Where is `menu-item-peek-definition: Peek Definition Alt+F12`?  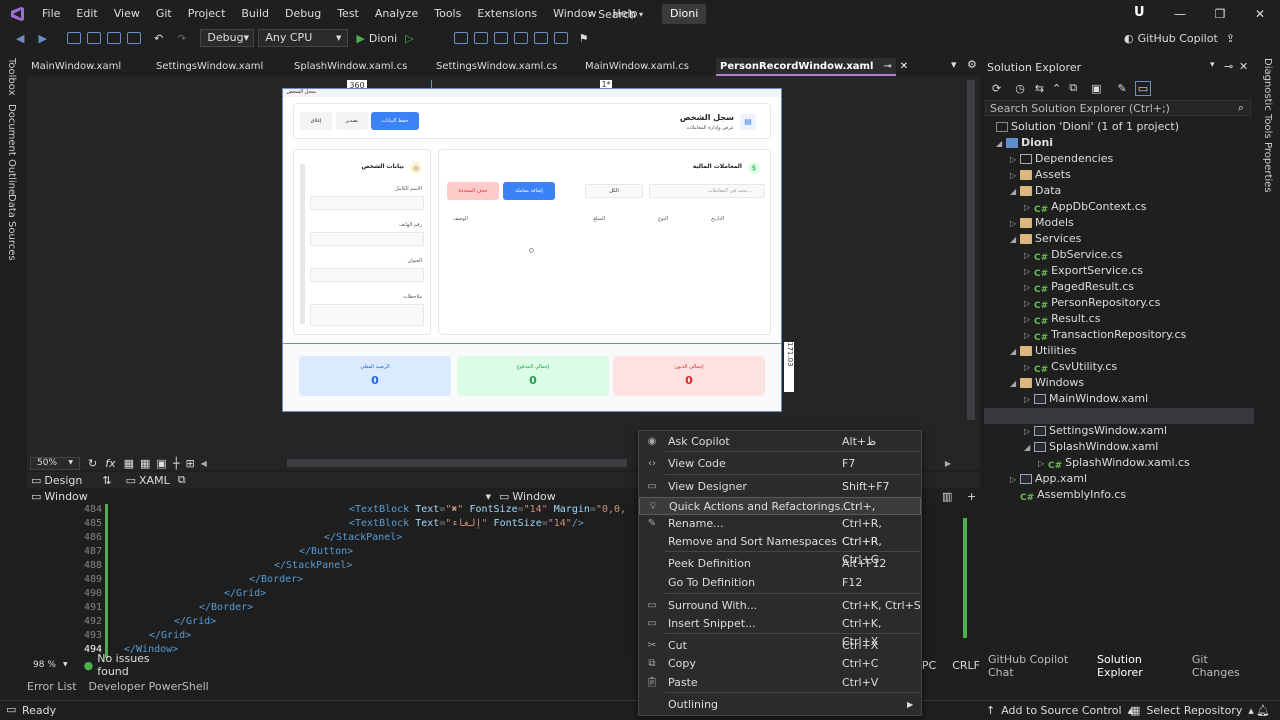
menu-item-peek-definition: Peek Definition Alt+F12 is located at coordinates (780, 564).